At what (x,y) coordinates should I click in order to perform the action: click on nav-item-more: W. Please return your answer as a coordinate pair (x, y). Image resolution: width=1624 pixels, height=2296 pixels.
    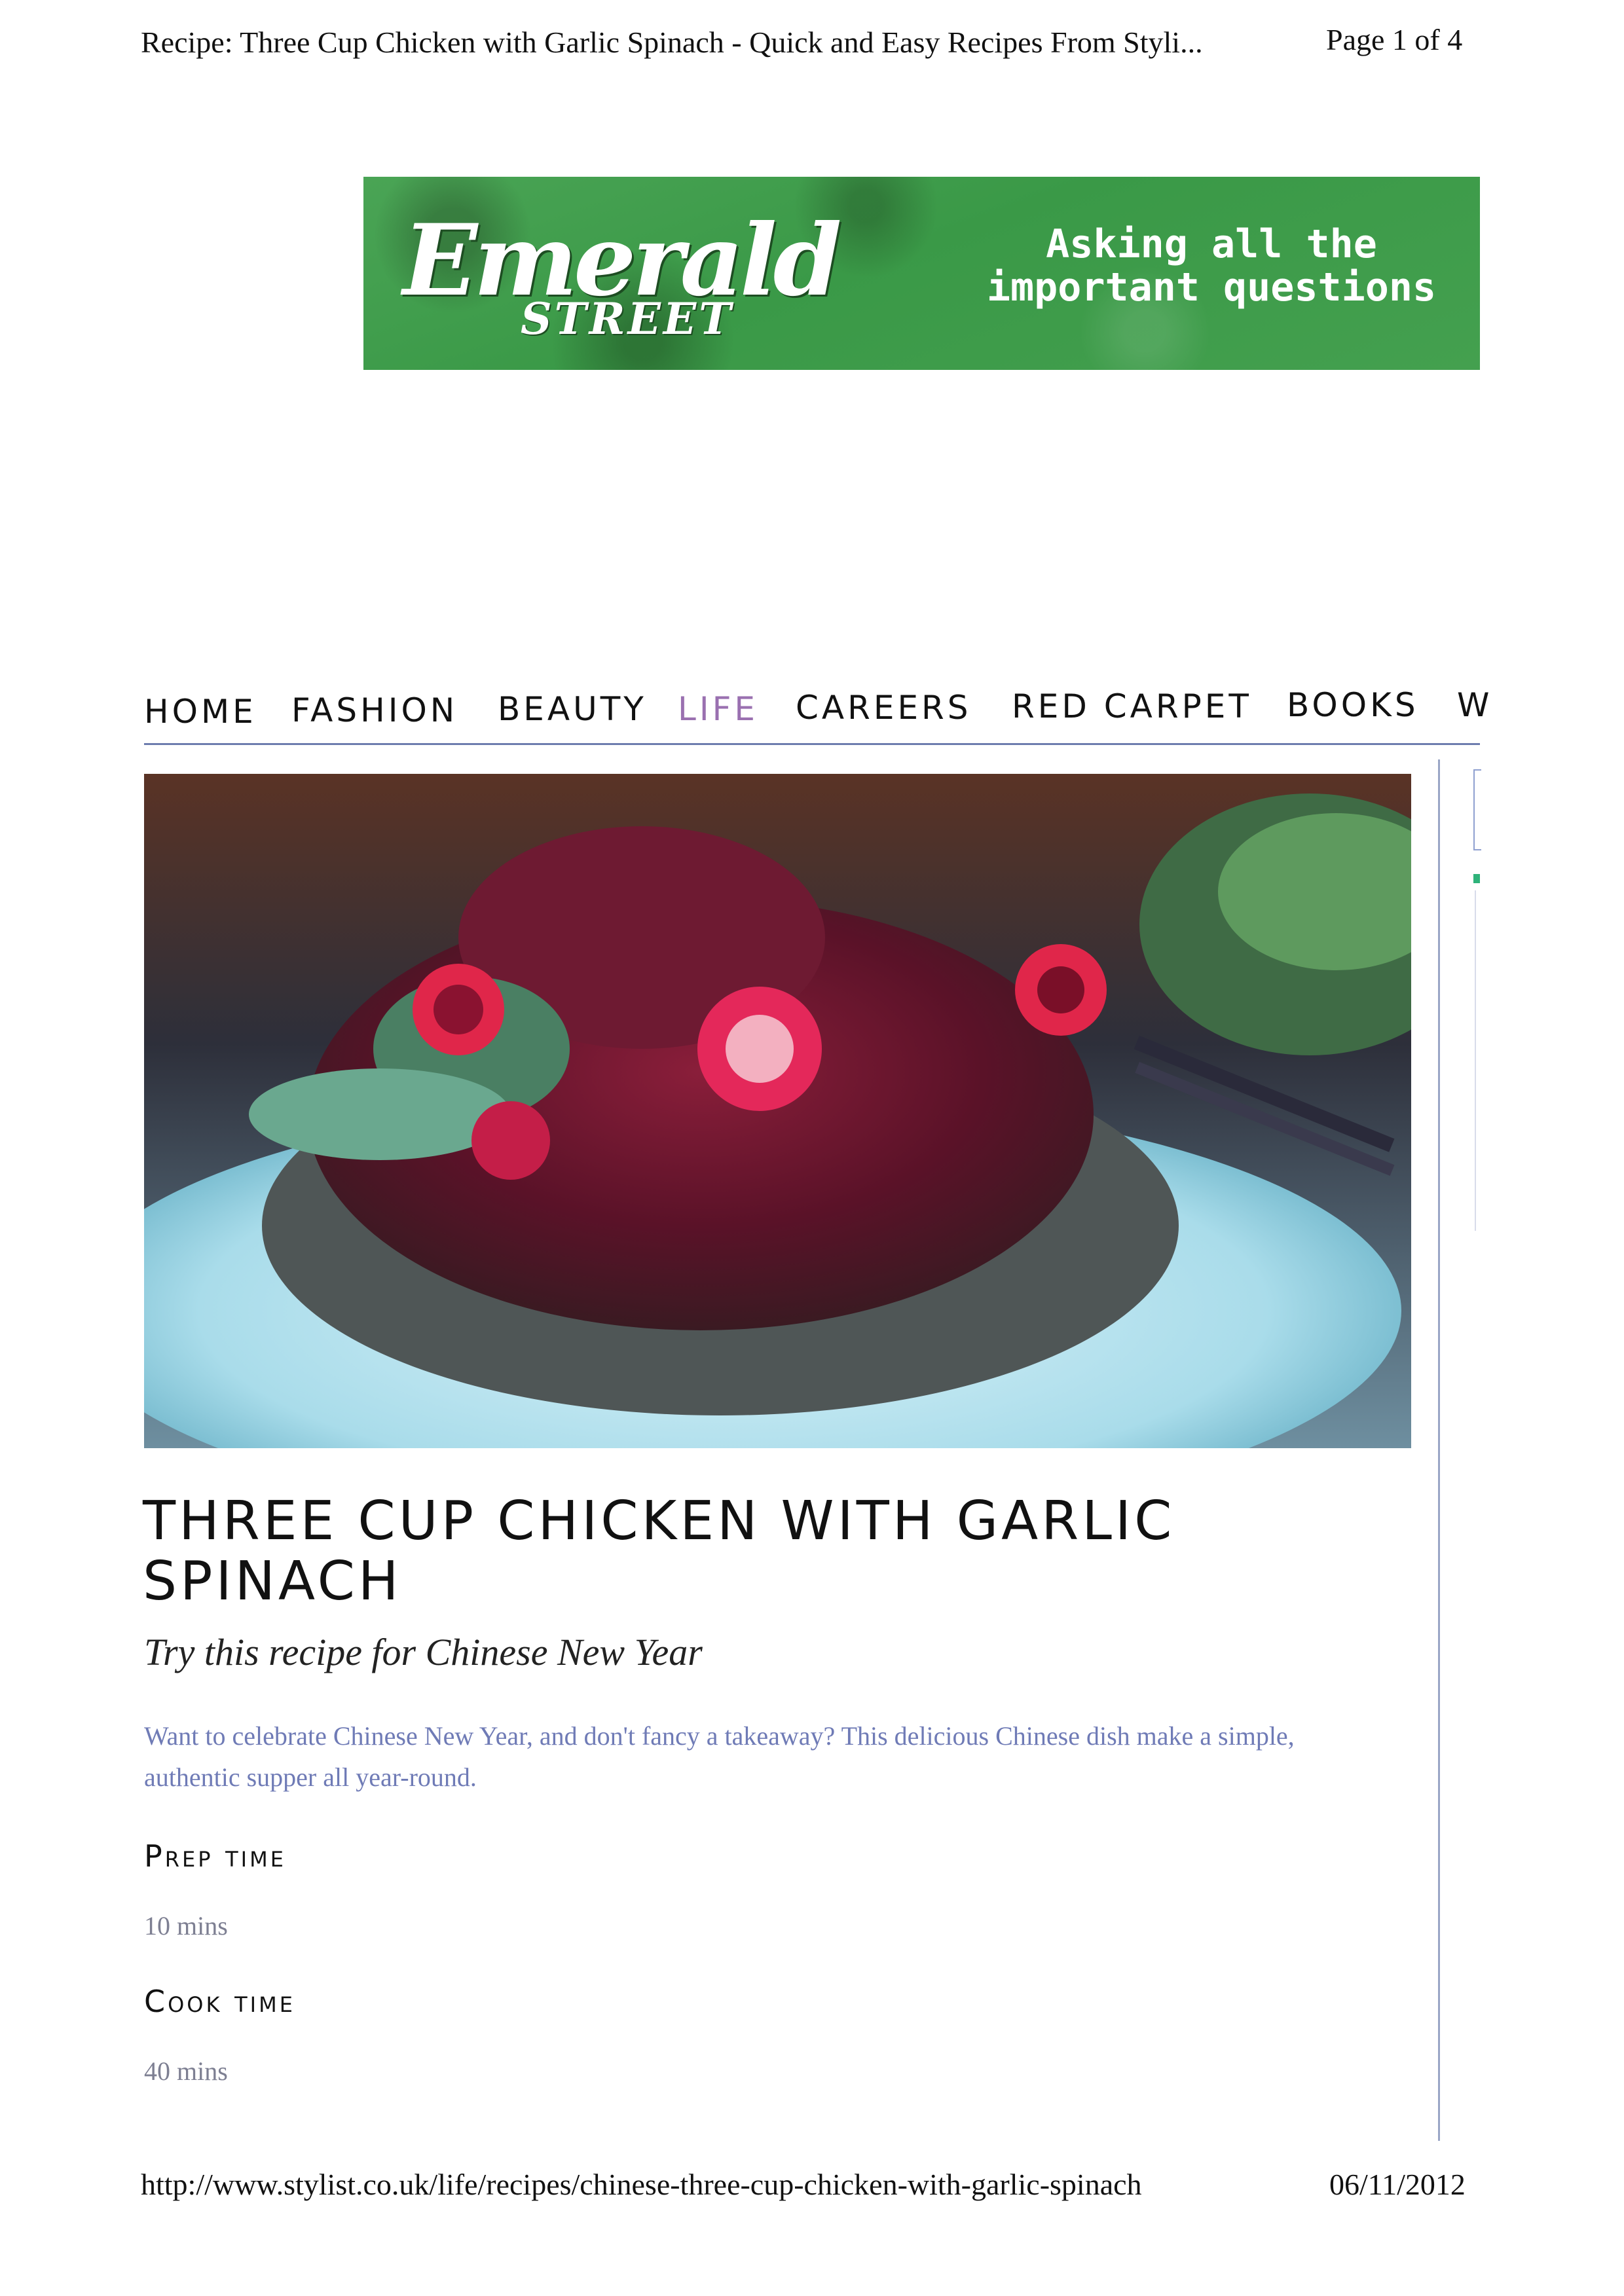
    Looking at the image, I should click on (1474, 705).